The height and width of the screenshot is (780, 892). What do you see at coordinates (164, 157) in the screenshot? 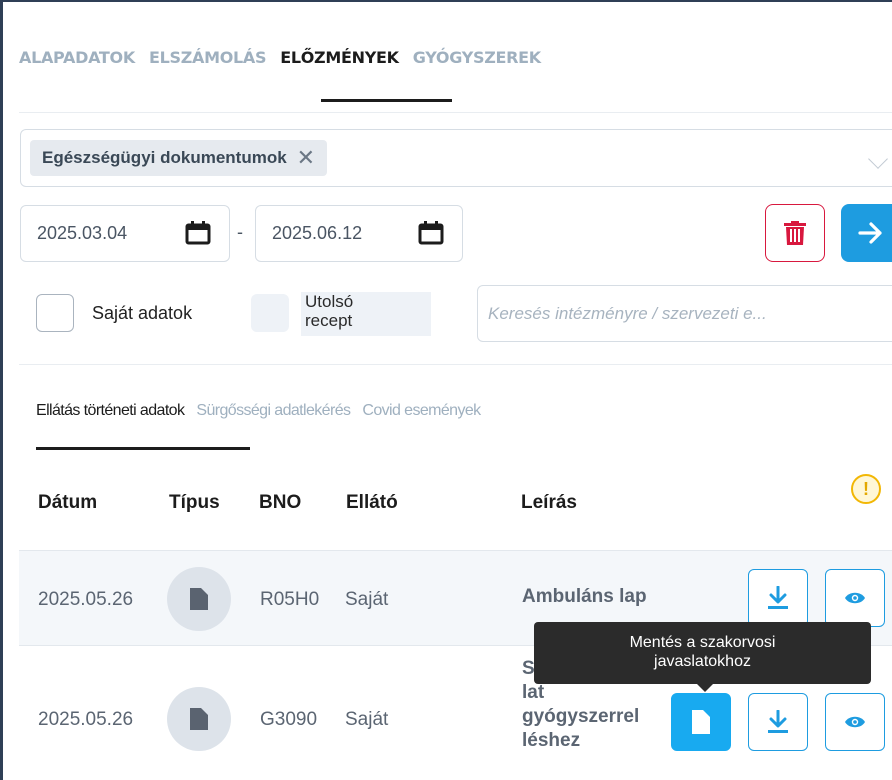
I see `chip-label: Egészségügyi dokumentumok` at bounding box center [164, 157].